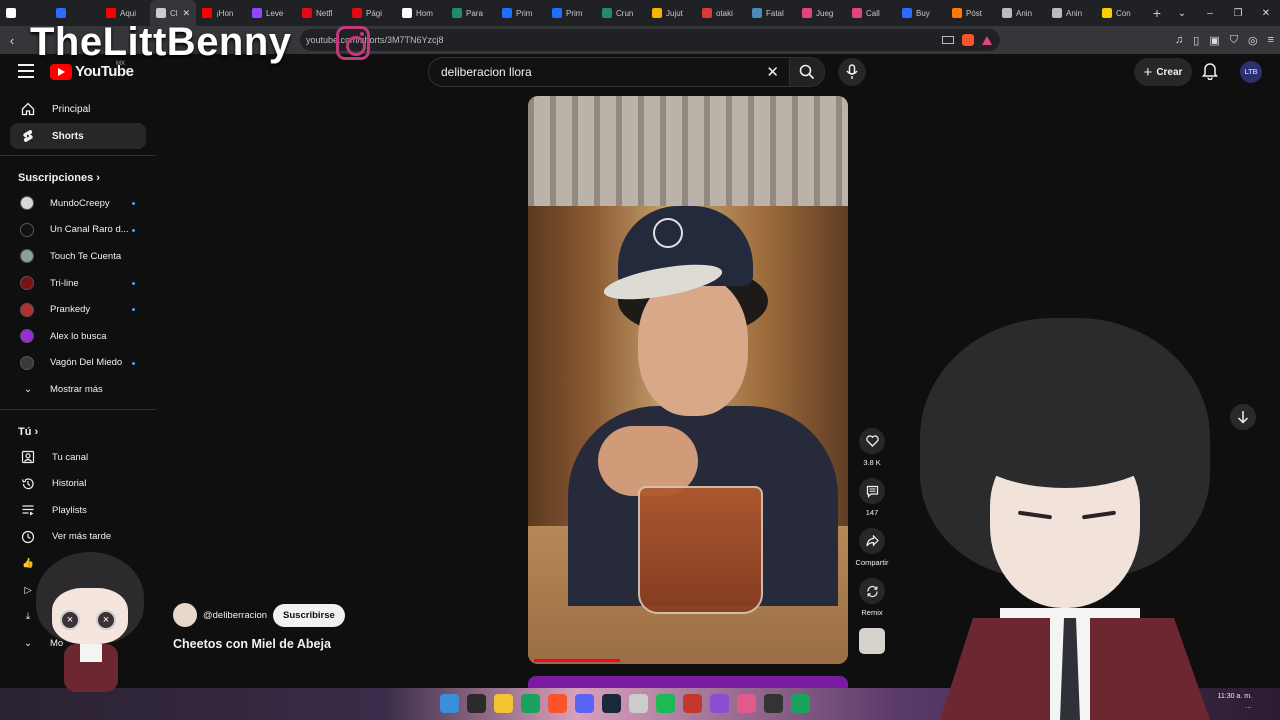  I want to click on you-item: Tu canal, so click(78, 457).